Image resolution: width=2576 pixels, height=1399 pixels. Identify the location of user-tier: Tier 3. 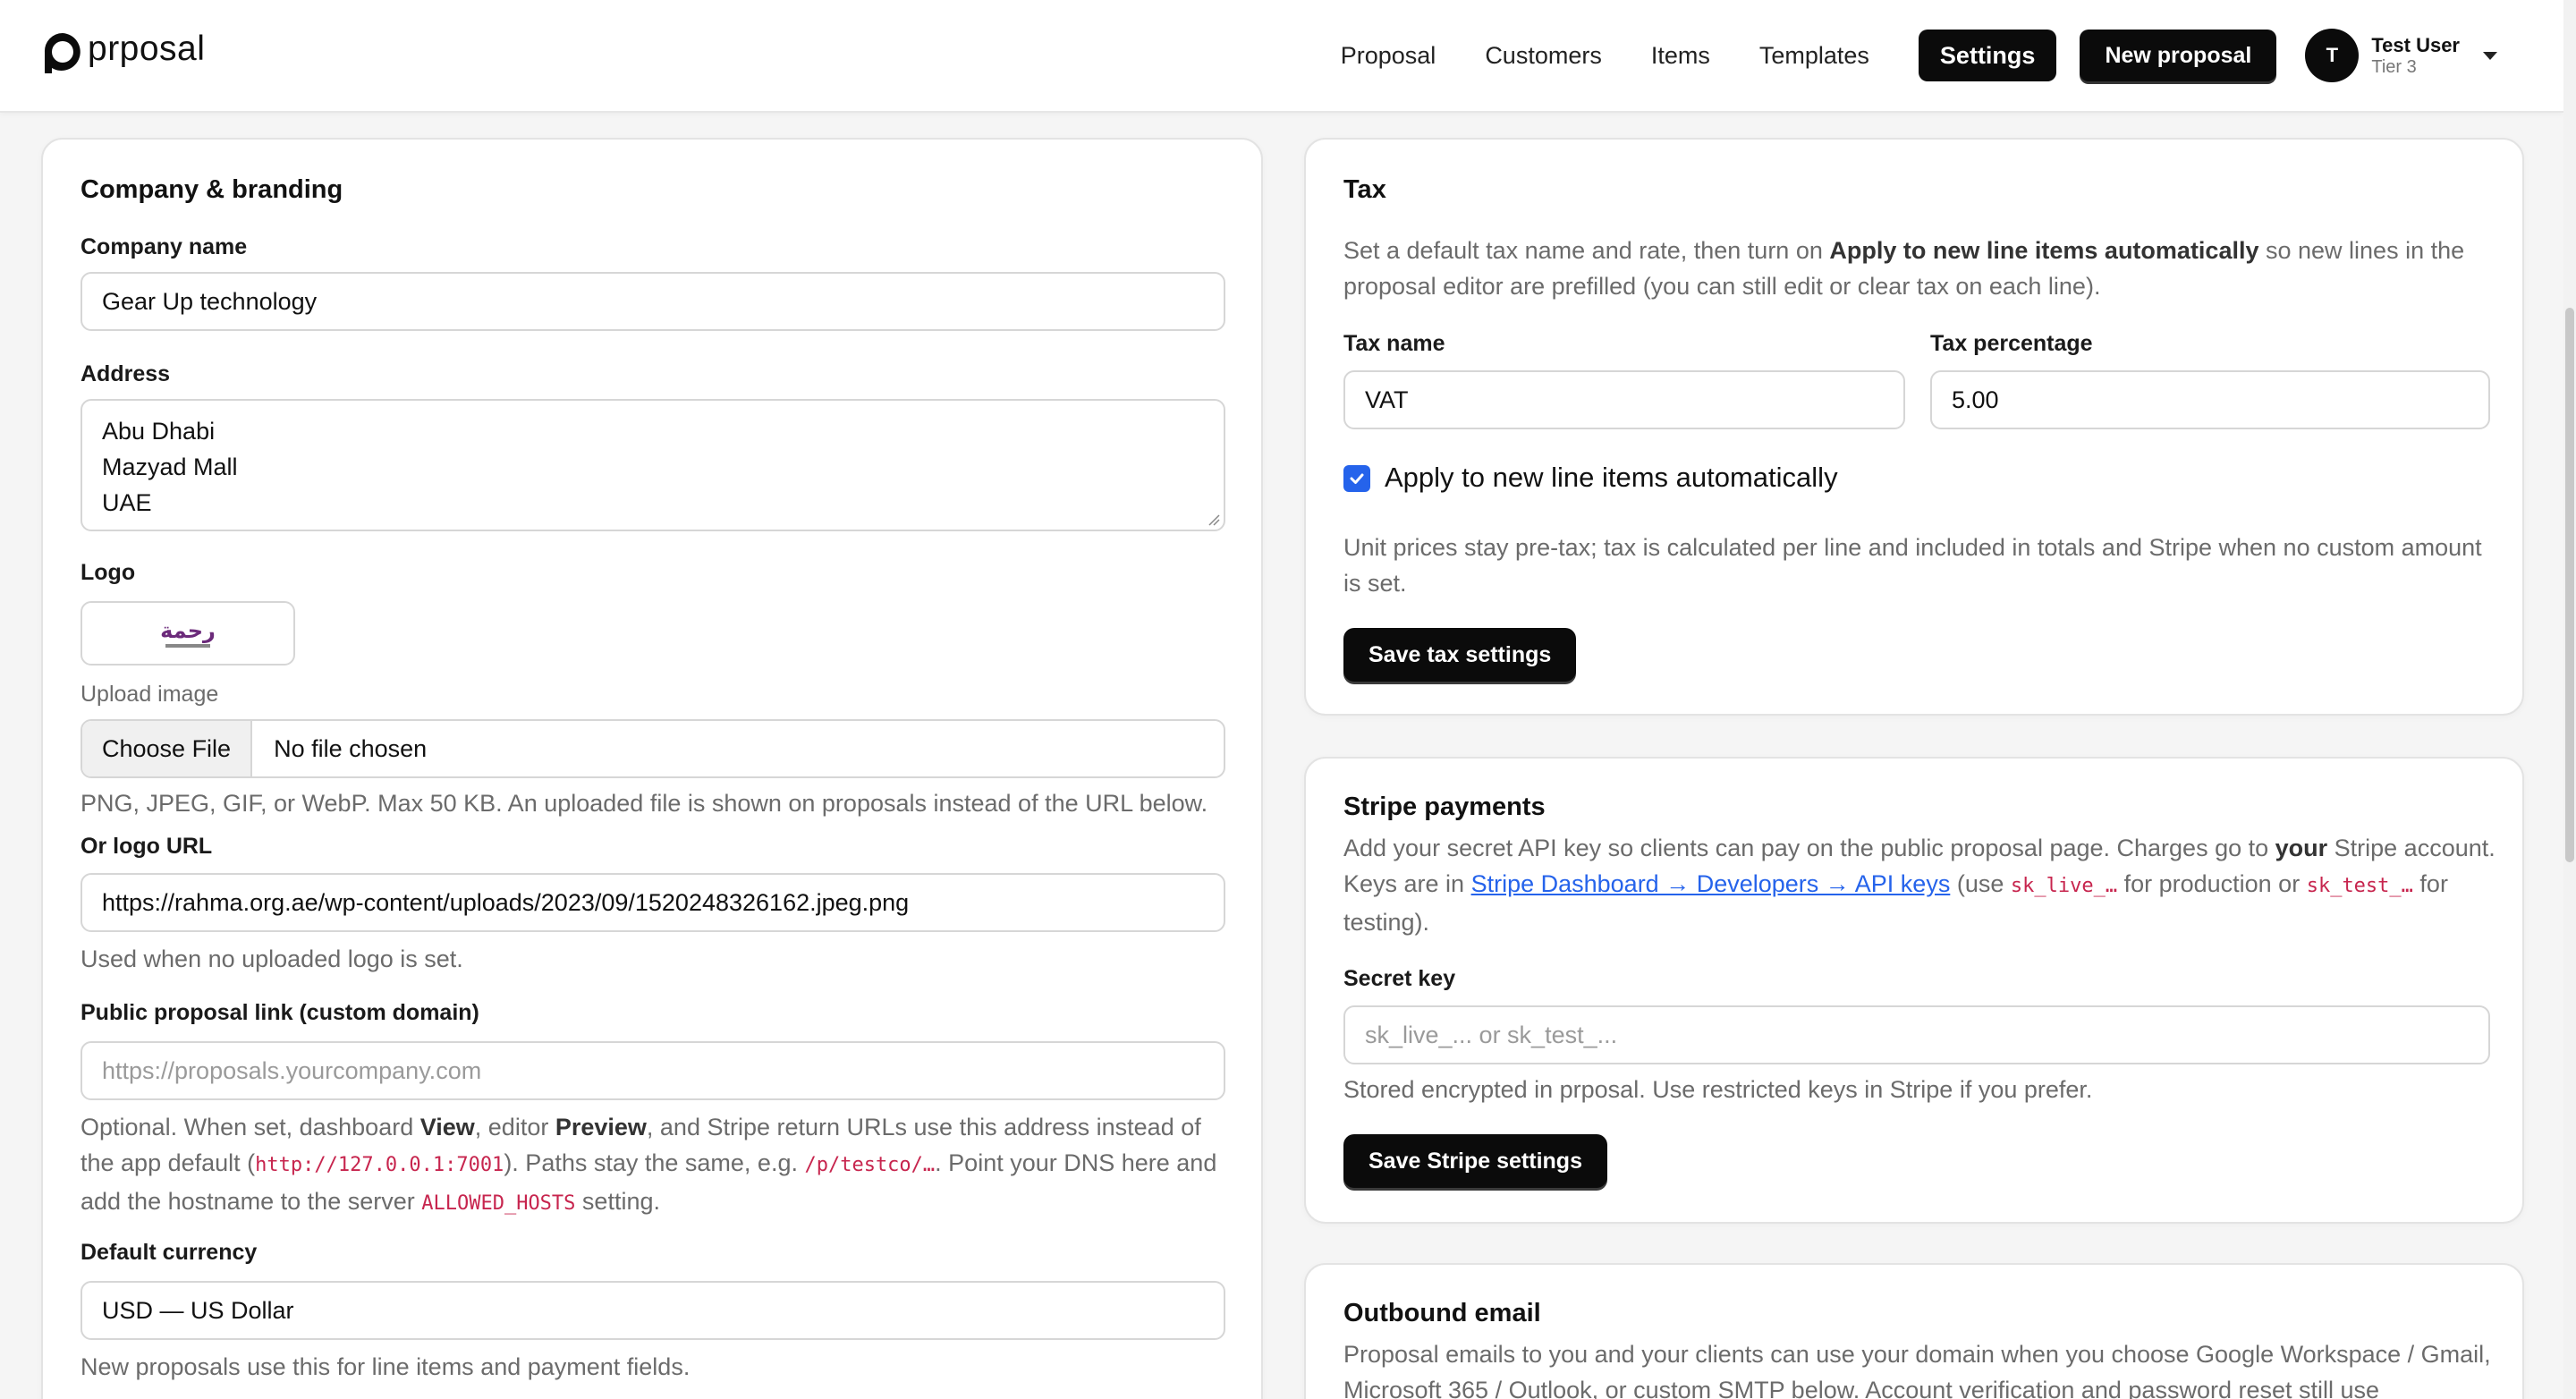
(2394, 66).